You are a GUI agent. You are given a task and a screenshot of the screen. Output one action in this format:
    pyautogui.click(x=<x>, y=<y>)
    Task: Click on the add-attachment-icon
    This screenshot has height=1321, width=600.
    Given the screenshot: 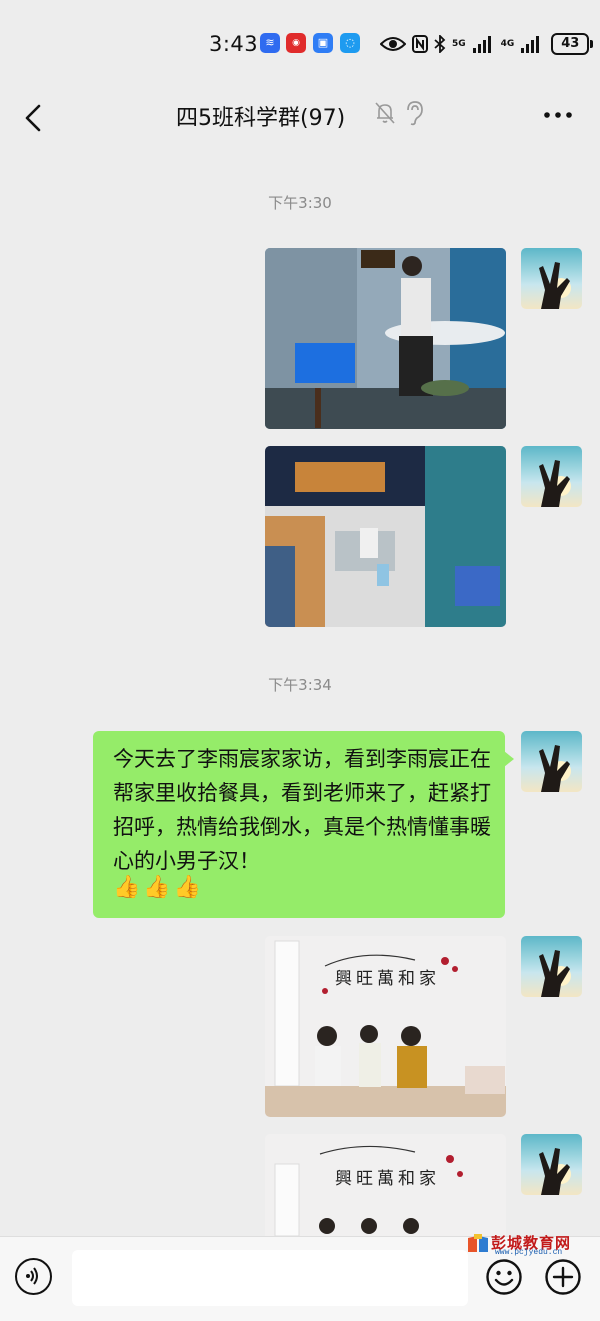 What is the action you would take?
    pyautogui.click(x=563, y=1277)
    